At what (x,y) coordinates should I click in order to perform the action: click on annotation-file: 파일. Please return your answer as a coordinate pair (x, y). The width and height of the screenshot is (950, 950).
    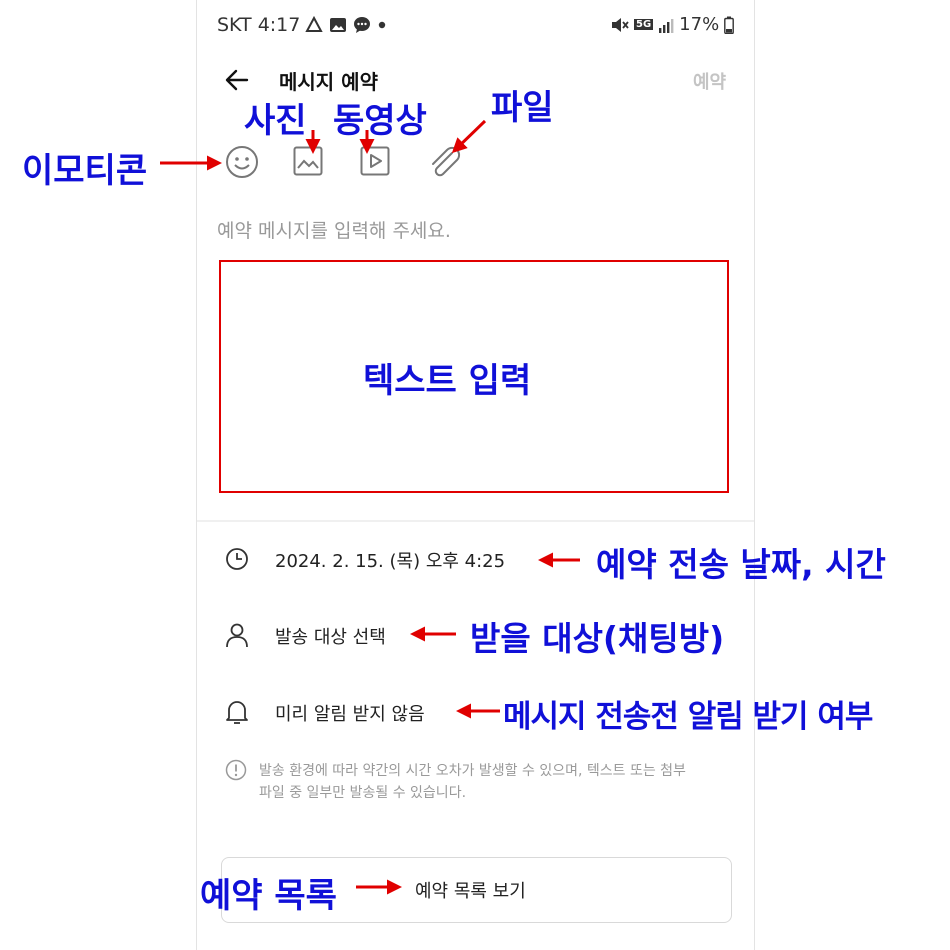
    Looking at the image, I should click on (522, 108).